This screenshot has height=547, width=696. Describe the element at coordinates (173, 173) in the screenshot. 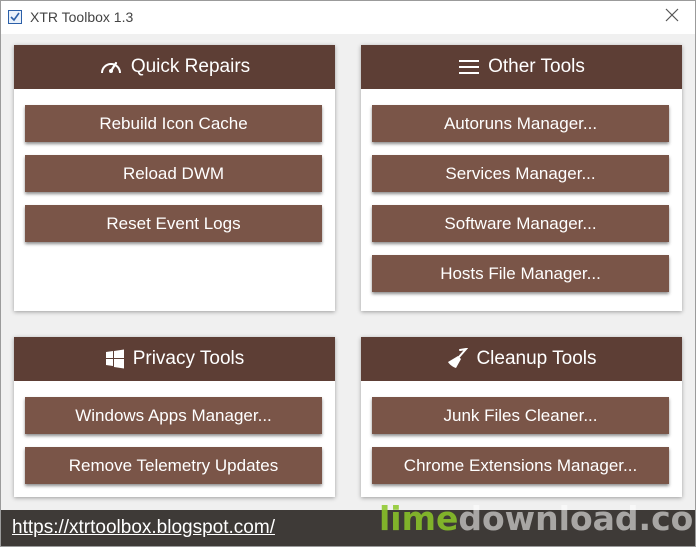

I see `reload-dwm-button: Reload DWM` at that location.